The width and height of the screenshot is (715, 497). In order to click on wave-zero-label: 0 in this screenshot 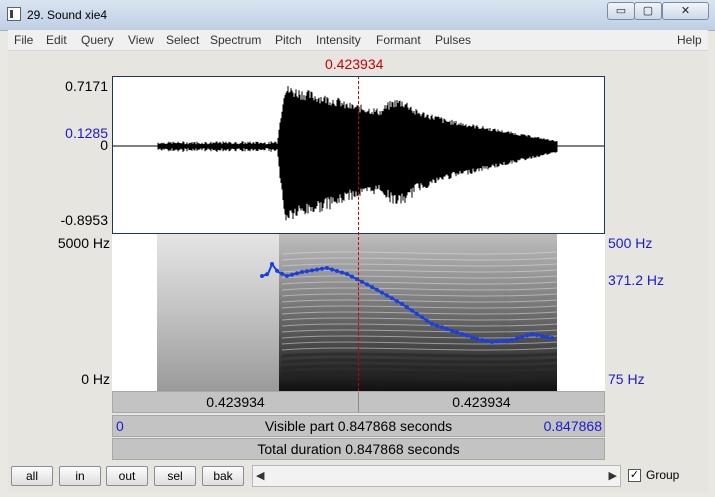, I will do `click(104, 145)`.